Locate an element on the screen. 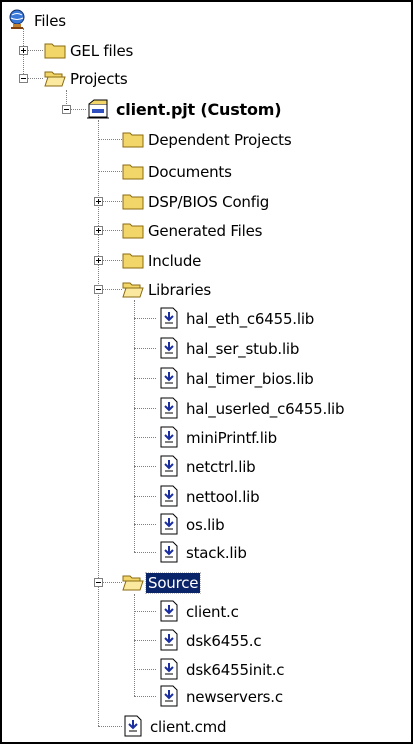 Image resolution: width=413 pixels, height=744 pixels. tree-item-library-file: hal_timer_bios.lib is located at coordinates (279, 379).